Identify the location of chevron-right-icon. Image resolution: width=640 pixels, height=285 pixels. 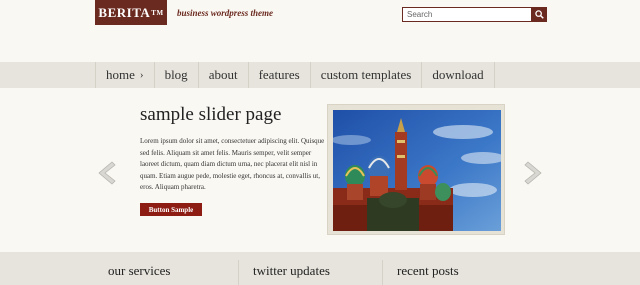
(533, 173).